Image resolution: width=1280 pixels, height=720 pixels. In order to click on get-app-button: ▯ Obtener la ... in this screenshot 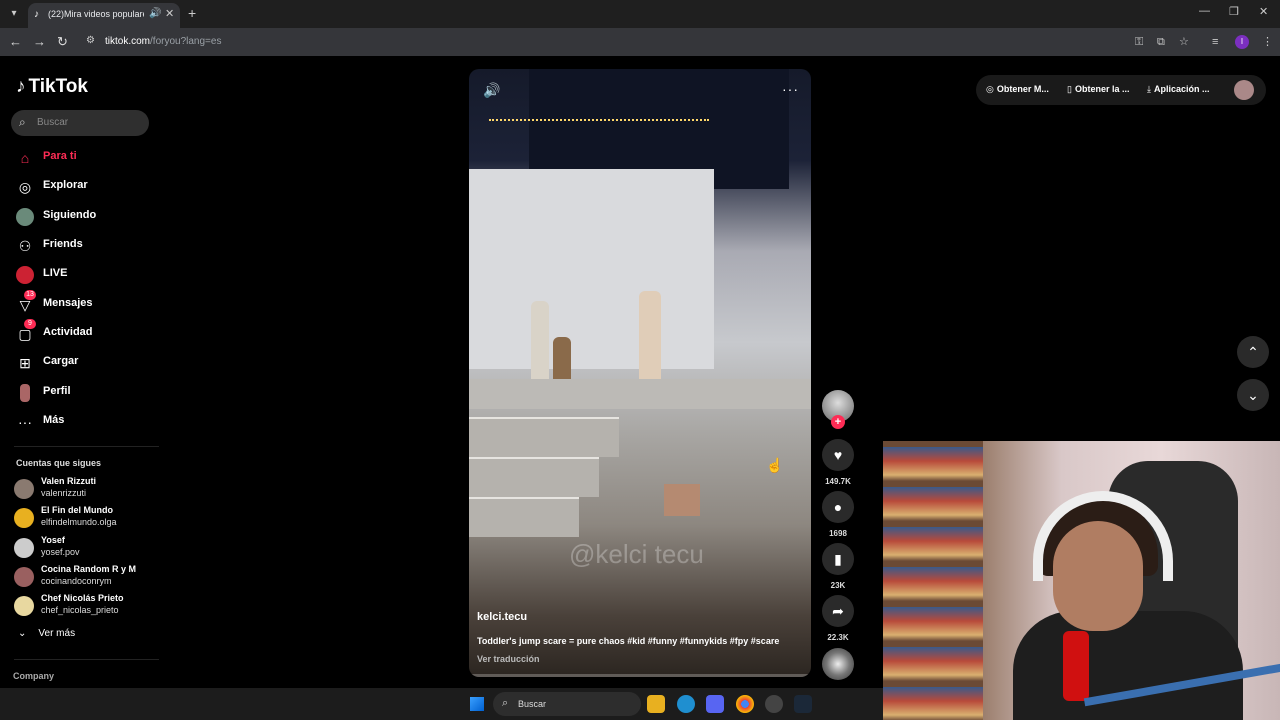, I will do `click(1098, 89)`.